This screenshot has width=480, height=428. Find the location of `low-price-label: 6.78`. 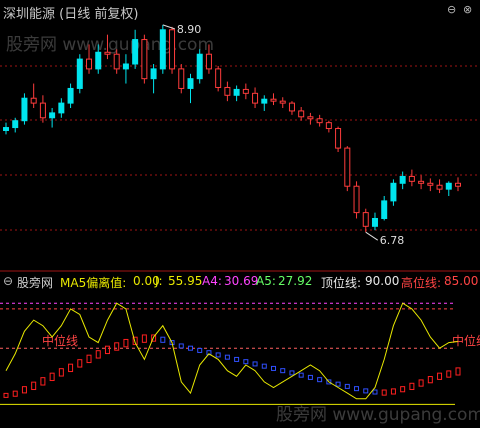

low-price-label: 6.78 is located at coordinates (392, 240).